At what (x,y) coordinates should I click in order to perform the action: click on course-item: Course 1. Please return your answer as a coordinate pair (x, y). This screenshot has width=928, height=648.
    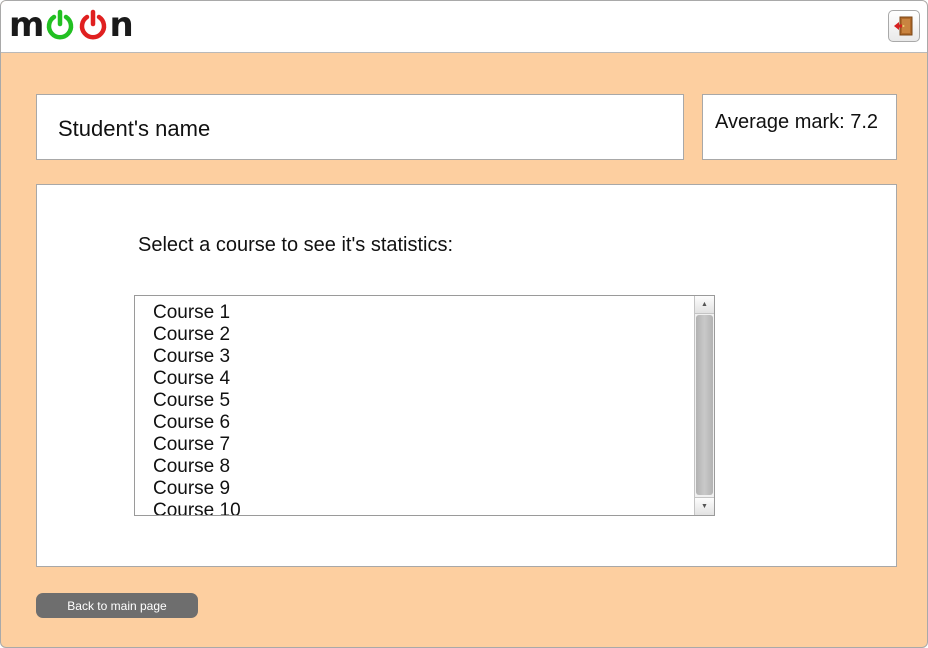
    Looking at the image, I should click on (197, 313).